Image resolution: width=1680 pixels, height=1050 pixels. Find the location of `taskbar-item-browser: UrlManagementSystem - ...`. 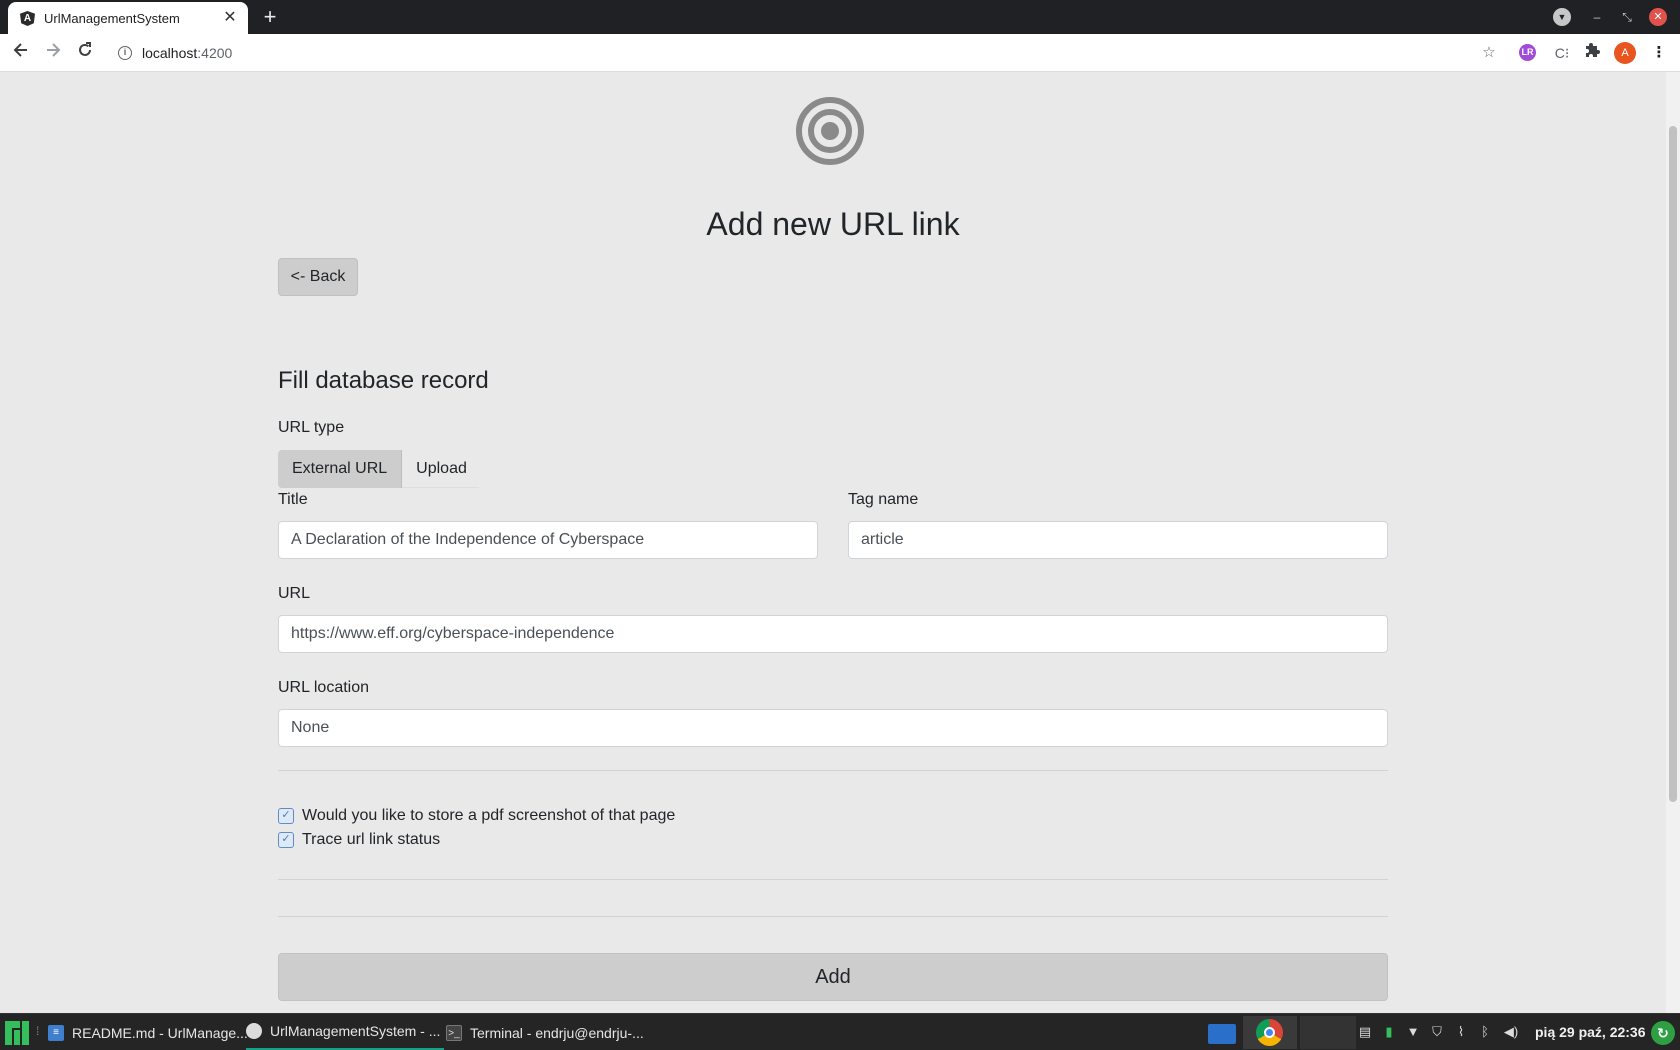

taskbar-item-browser: UrlManagementSystem - ... is located at coordinates (345, 1032).